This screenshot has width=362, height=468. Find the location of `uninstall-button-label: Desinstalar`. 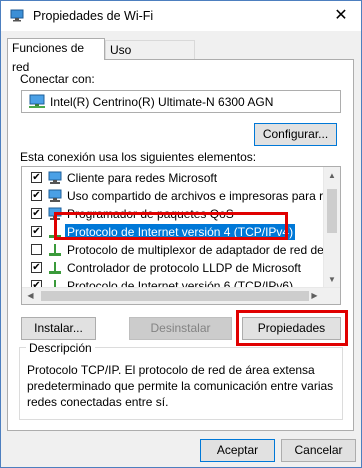

uninstall-button-label: Desinstalar is located at coordinates (180, 328).